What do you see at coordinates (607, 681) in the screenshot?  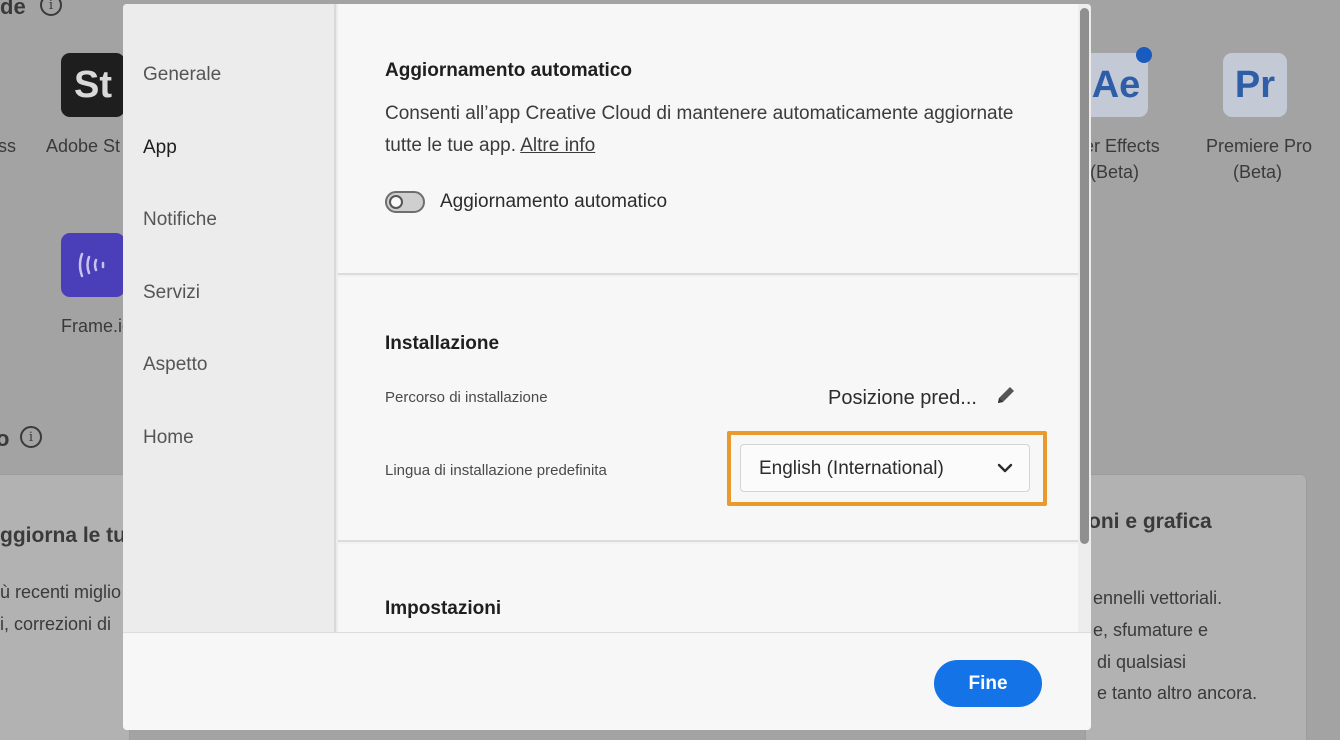 I see `dialog-footer: Fine` at bounding box center [607, 681].